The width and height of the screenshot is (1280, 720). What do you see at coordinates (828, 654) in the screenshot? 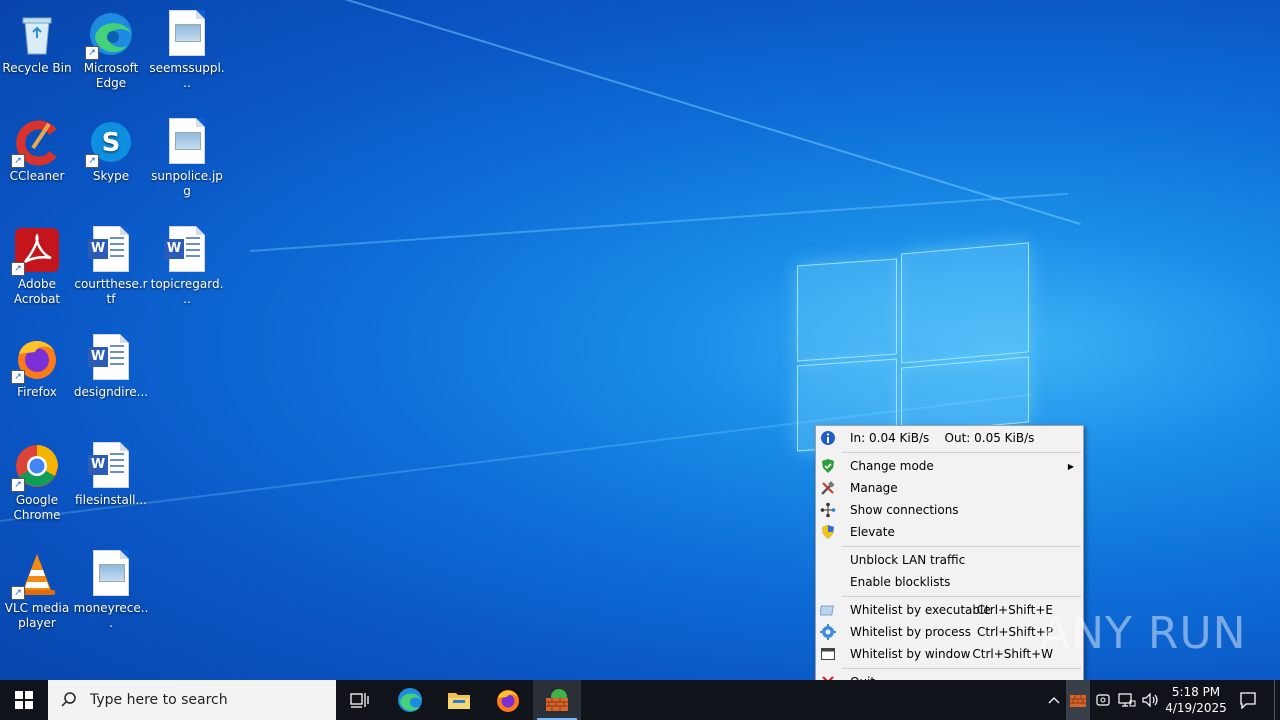
I see `window-icon` at bounding box center [828, 654].